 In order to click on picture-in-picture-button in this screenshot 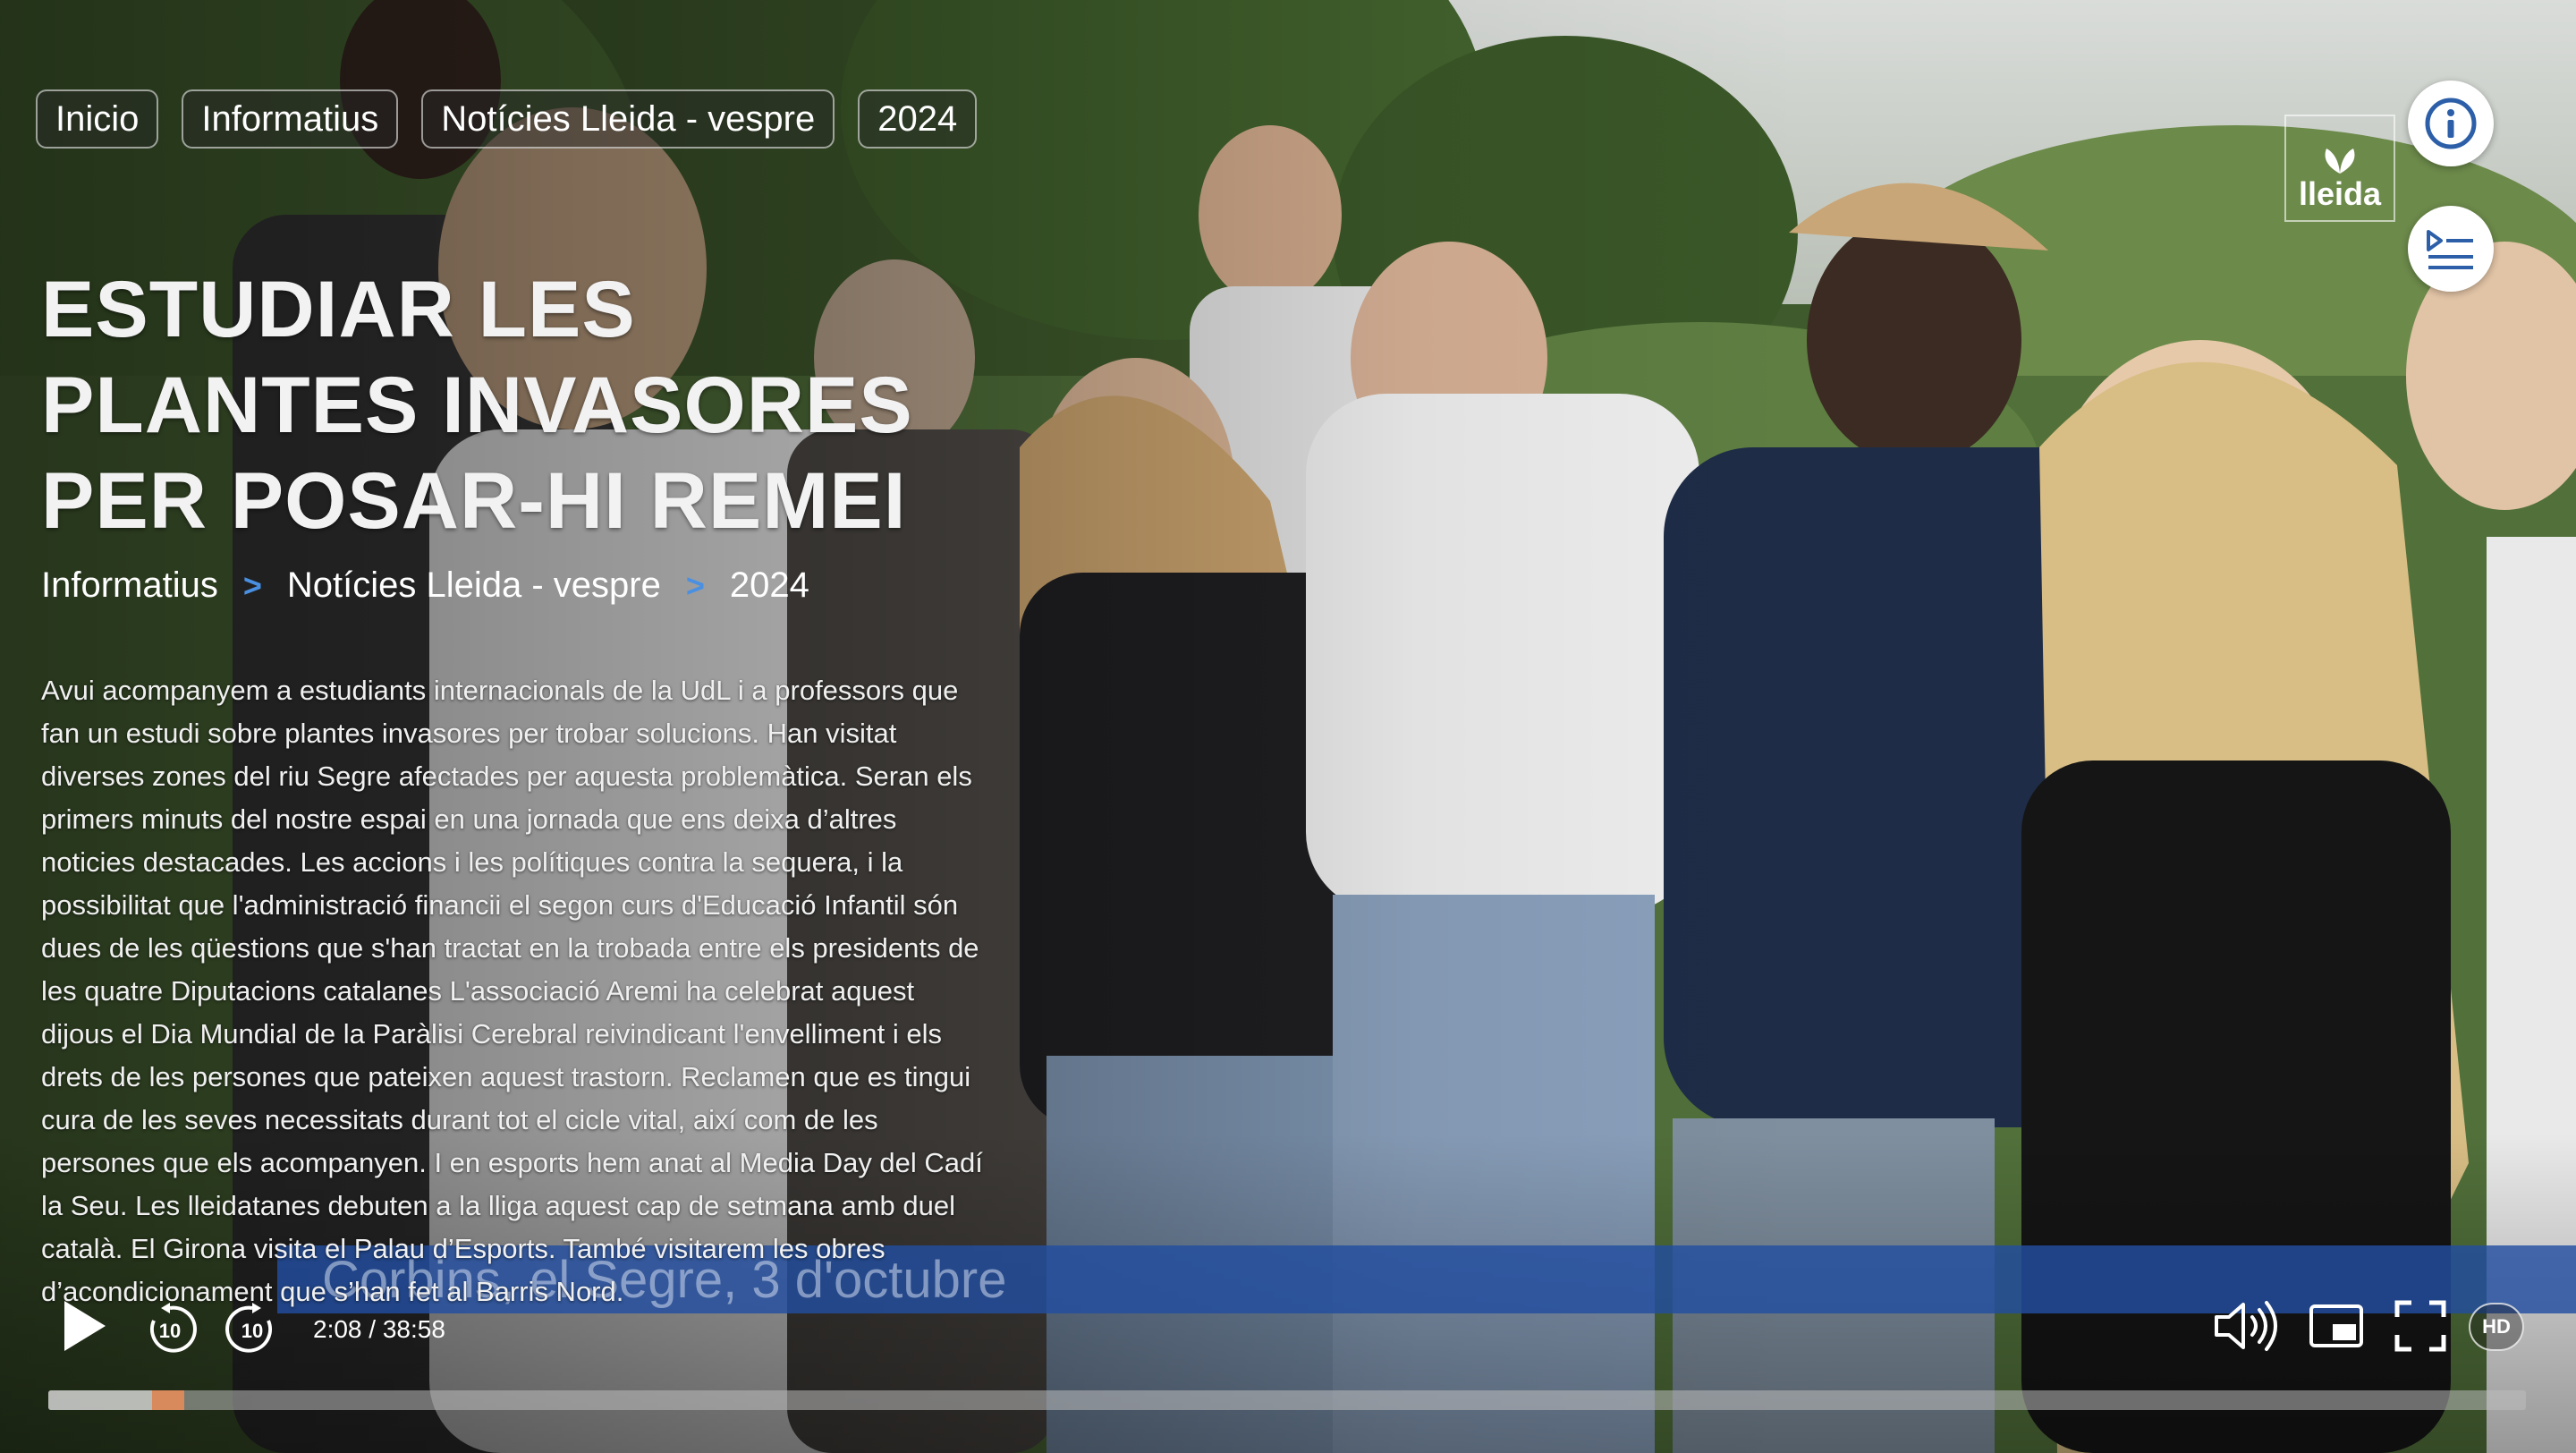, I will do `click(2336, 1326)`.